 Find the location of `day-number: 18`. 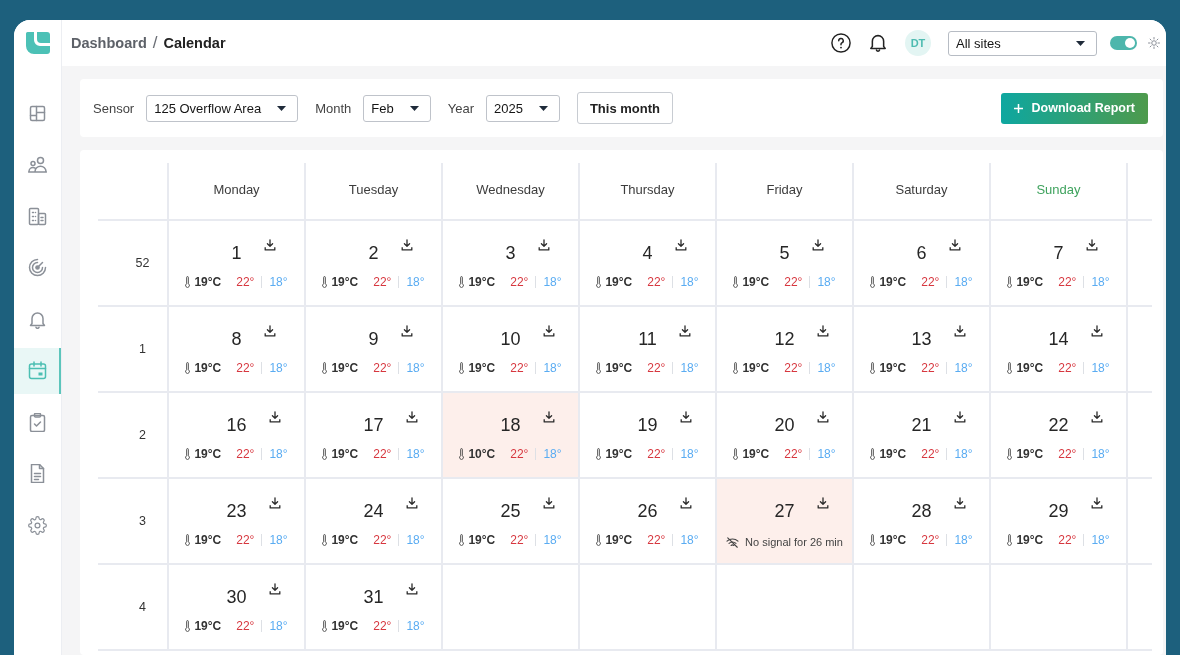

day-number: 18 is located at coordinates (510, 425).